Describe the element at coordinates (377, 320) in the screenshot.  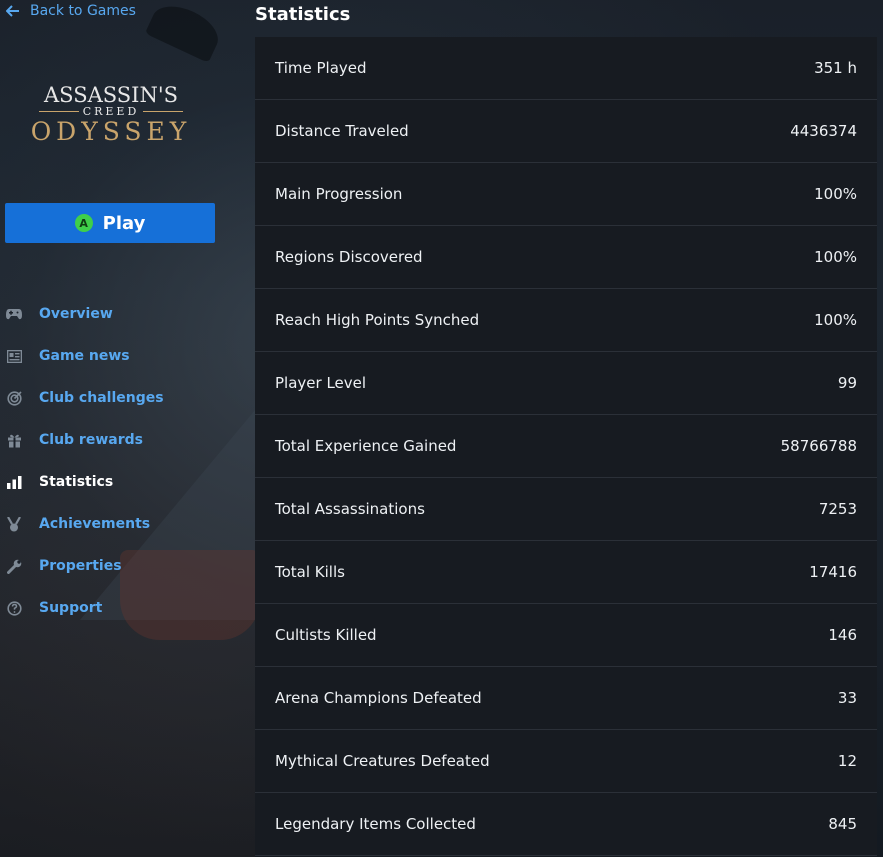
I see `stat-label: Reach High Points Synched` at that location.